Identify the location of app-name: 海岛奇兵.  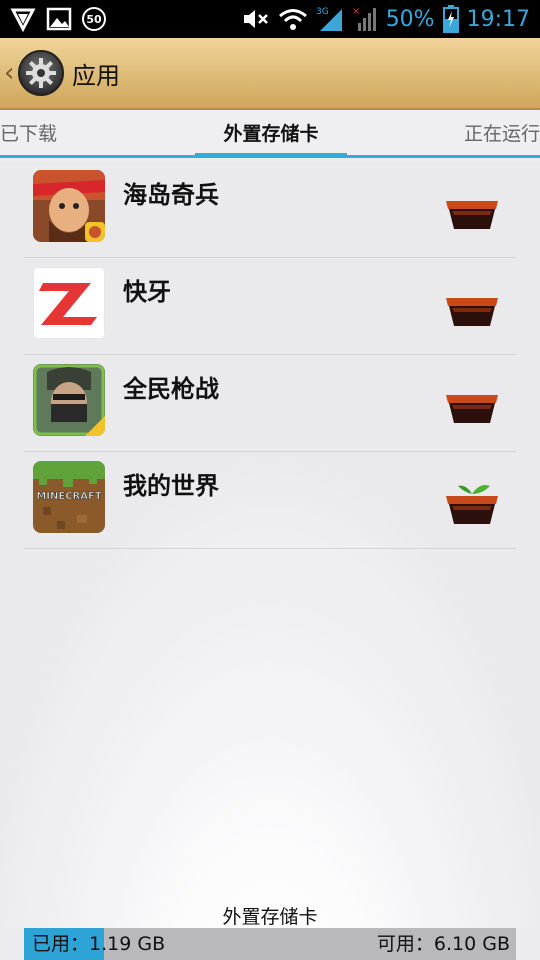
(171, 195).